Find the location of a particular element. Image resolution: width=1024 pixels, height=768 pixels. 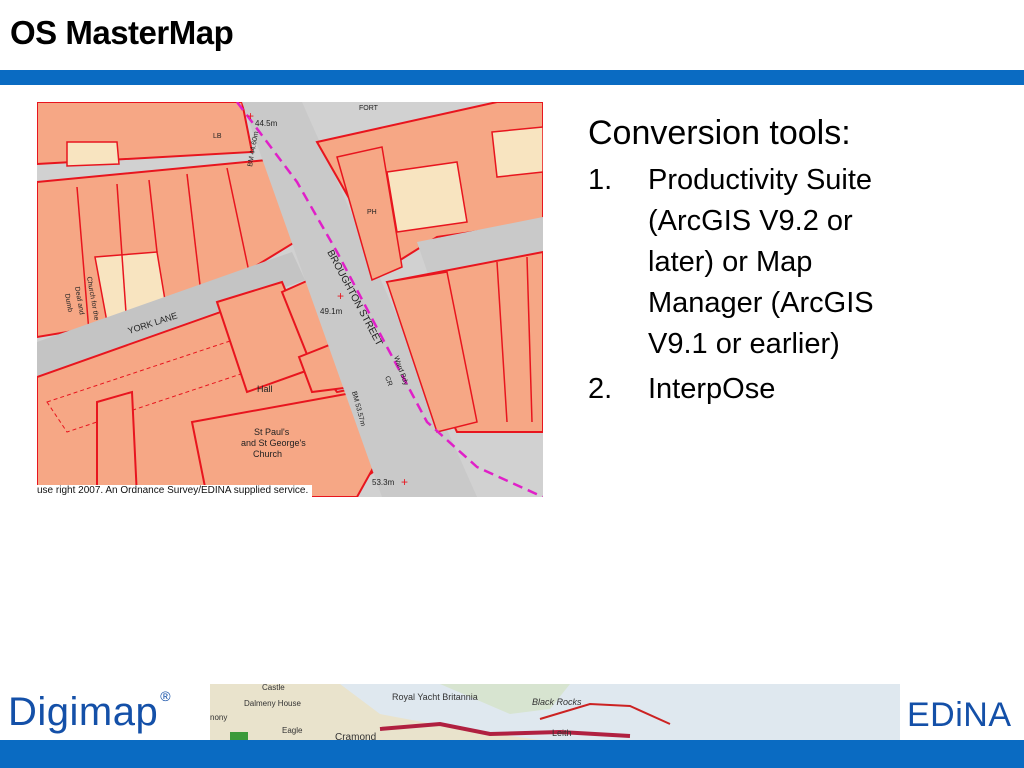

title-divider is located at coordinates (512, 77).